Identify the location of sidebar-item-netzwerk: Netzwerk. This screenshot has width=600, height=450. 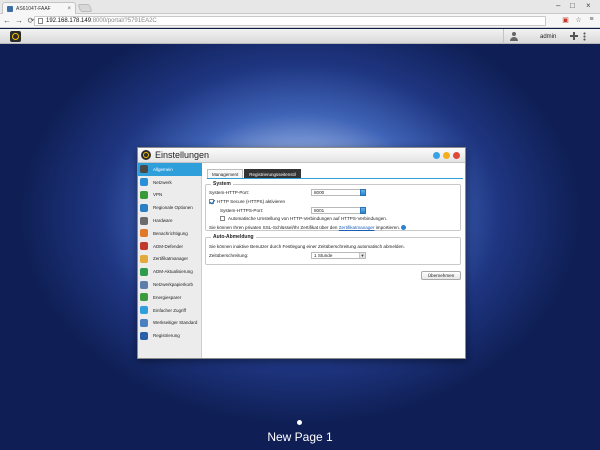
(170, 182).